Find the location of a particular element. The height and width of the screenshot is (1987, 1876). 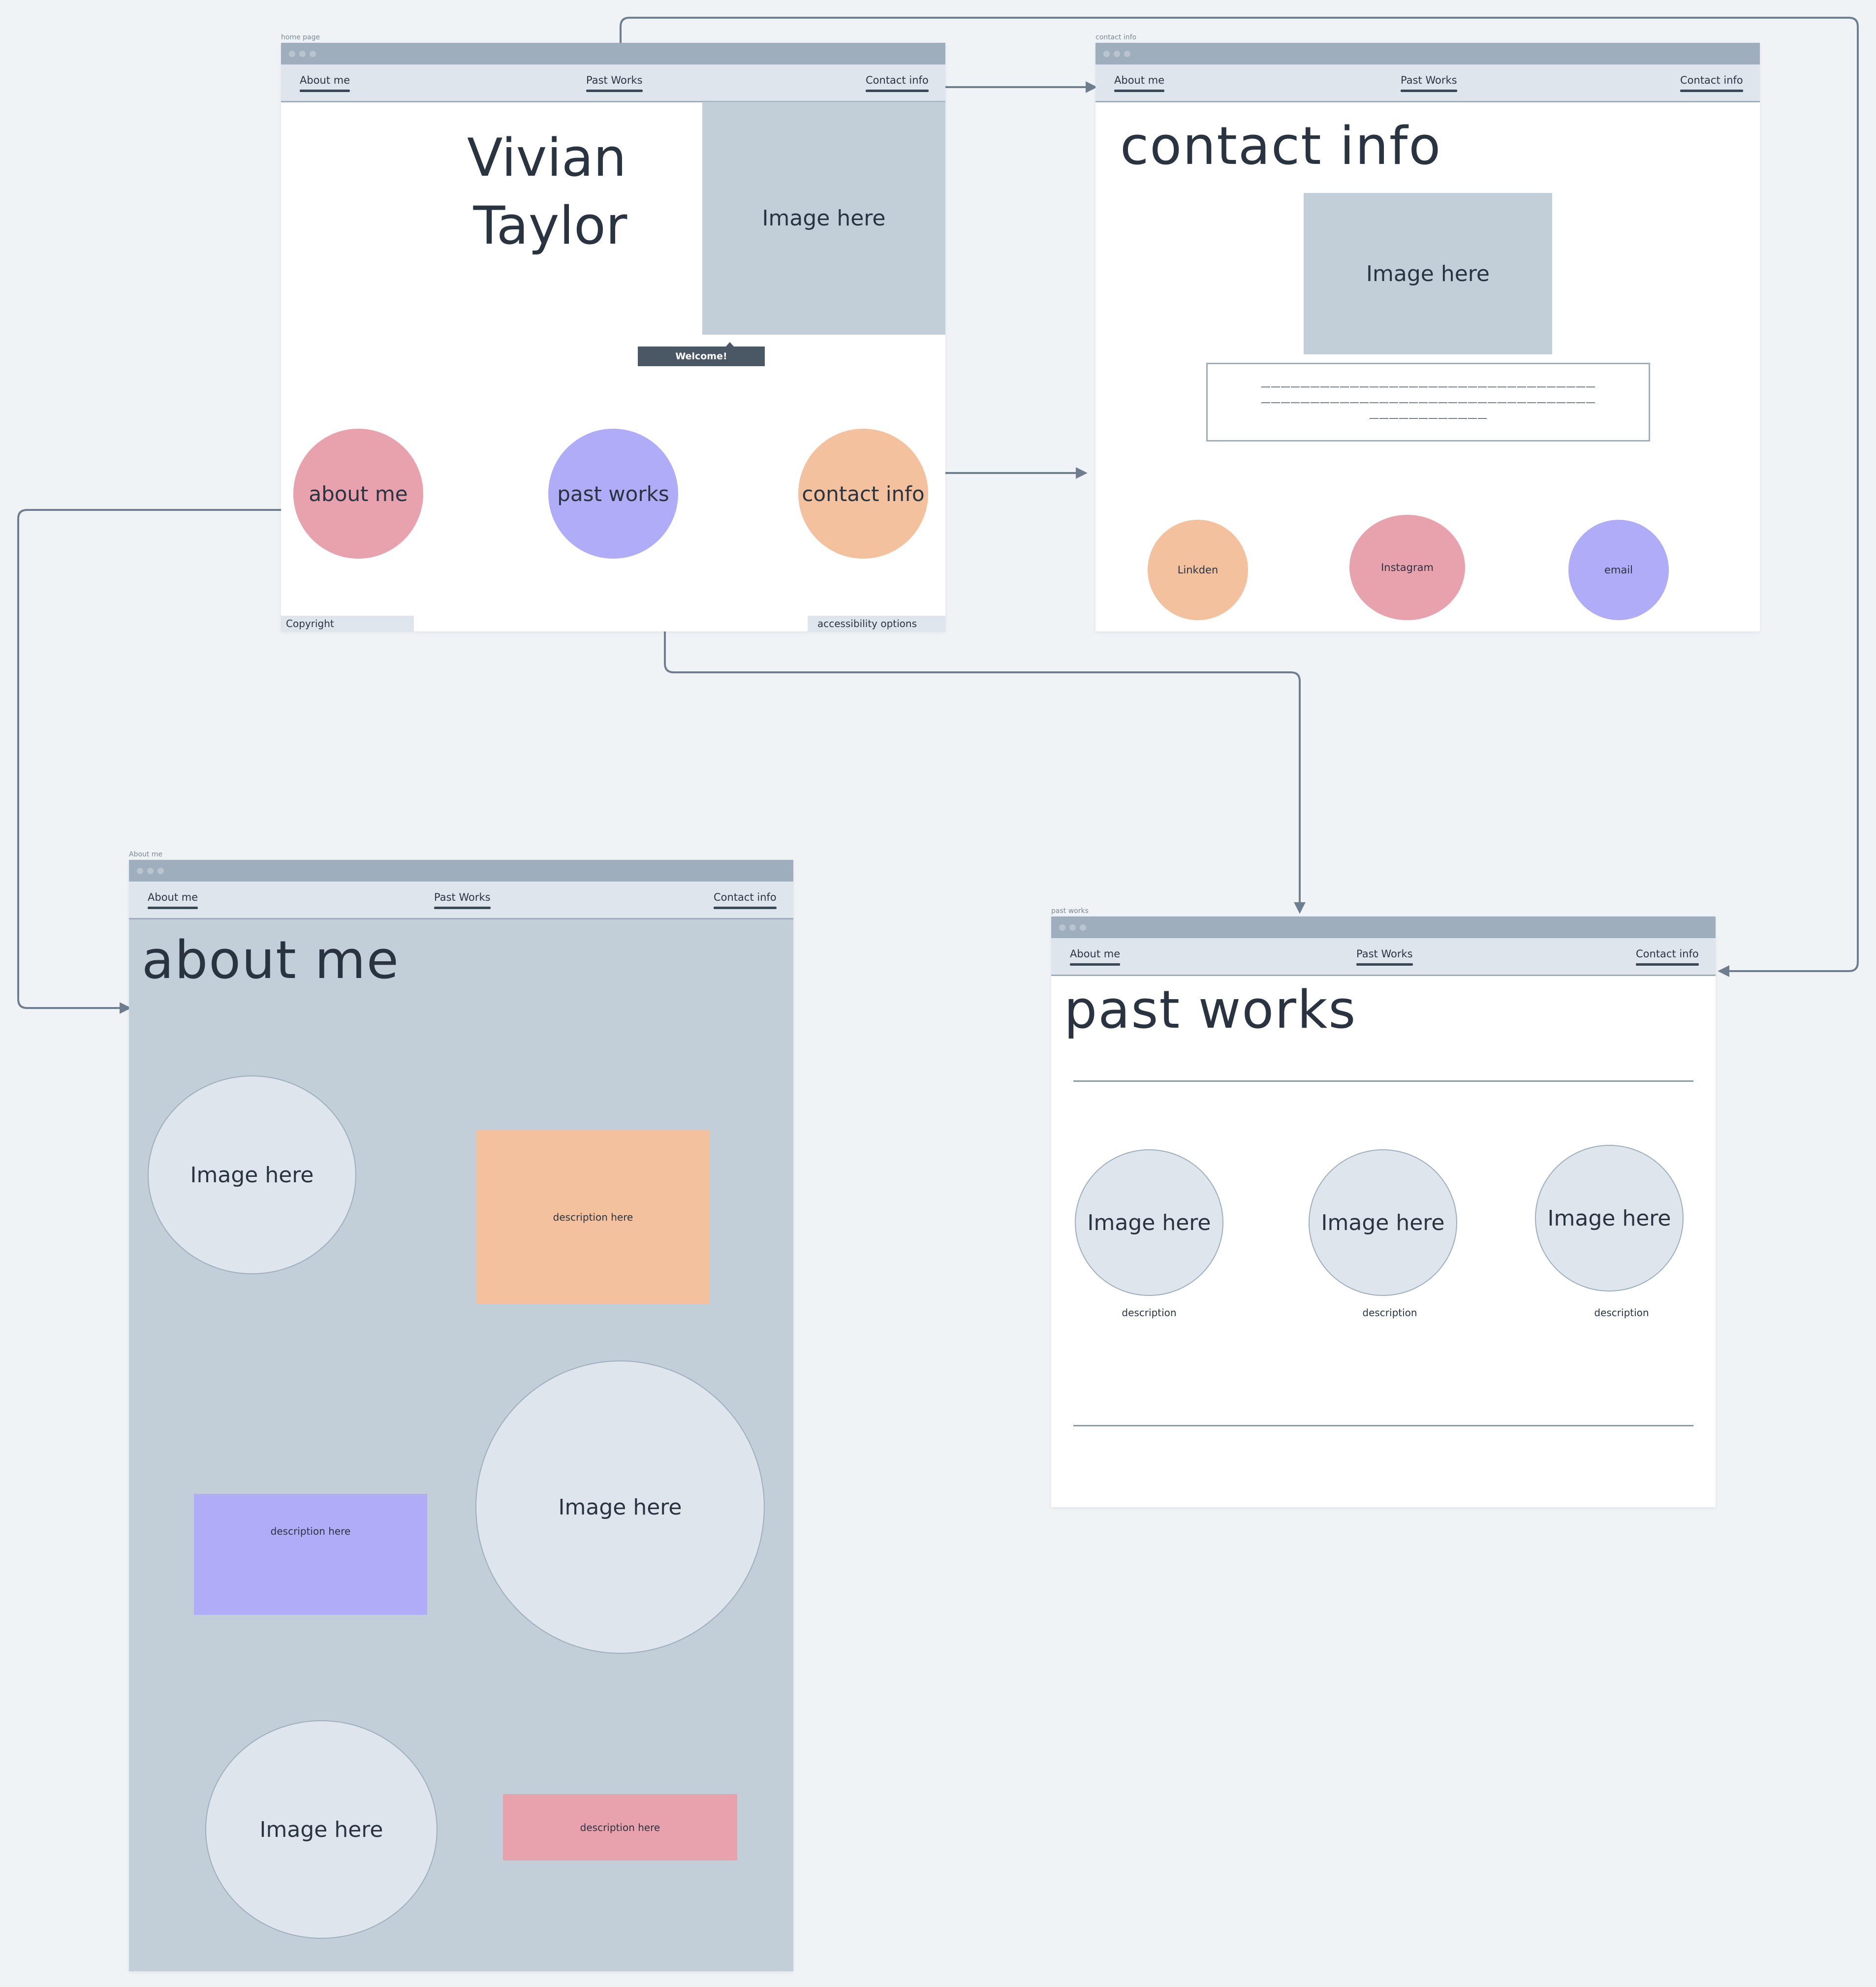

work-description-2: description is located at coordinates (1389, 1313).